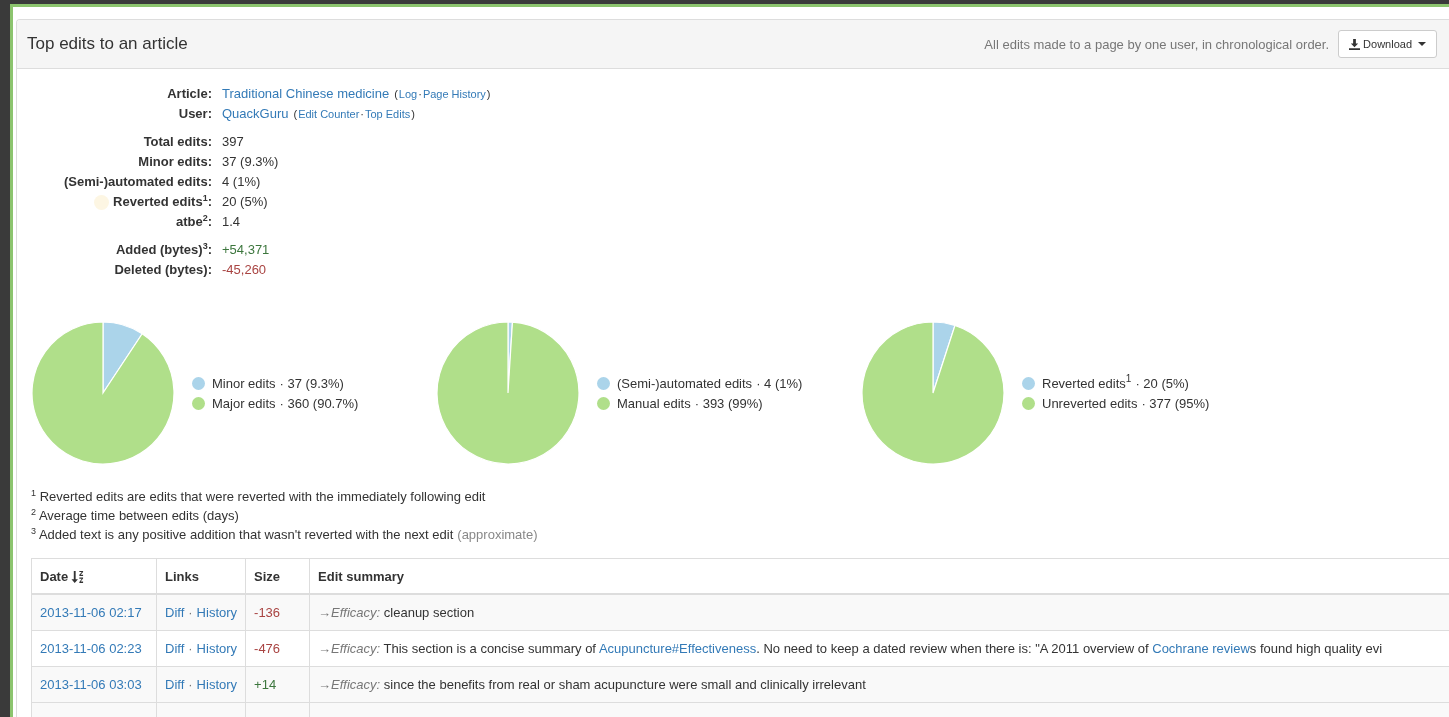 The width and height of the screenshot is (1449, 717). What do you see at coordinates (258, 496) in the screenshot?
I see `footnote: $^{1}$ Reverted edits are edits that were reverted with the immediately following edit` at bounding box center [258, 496].